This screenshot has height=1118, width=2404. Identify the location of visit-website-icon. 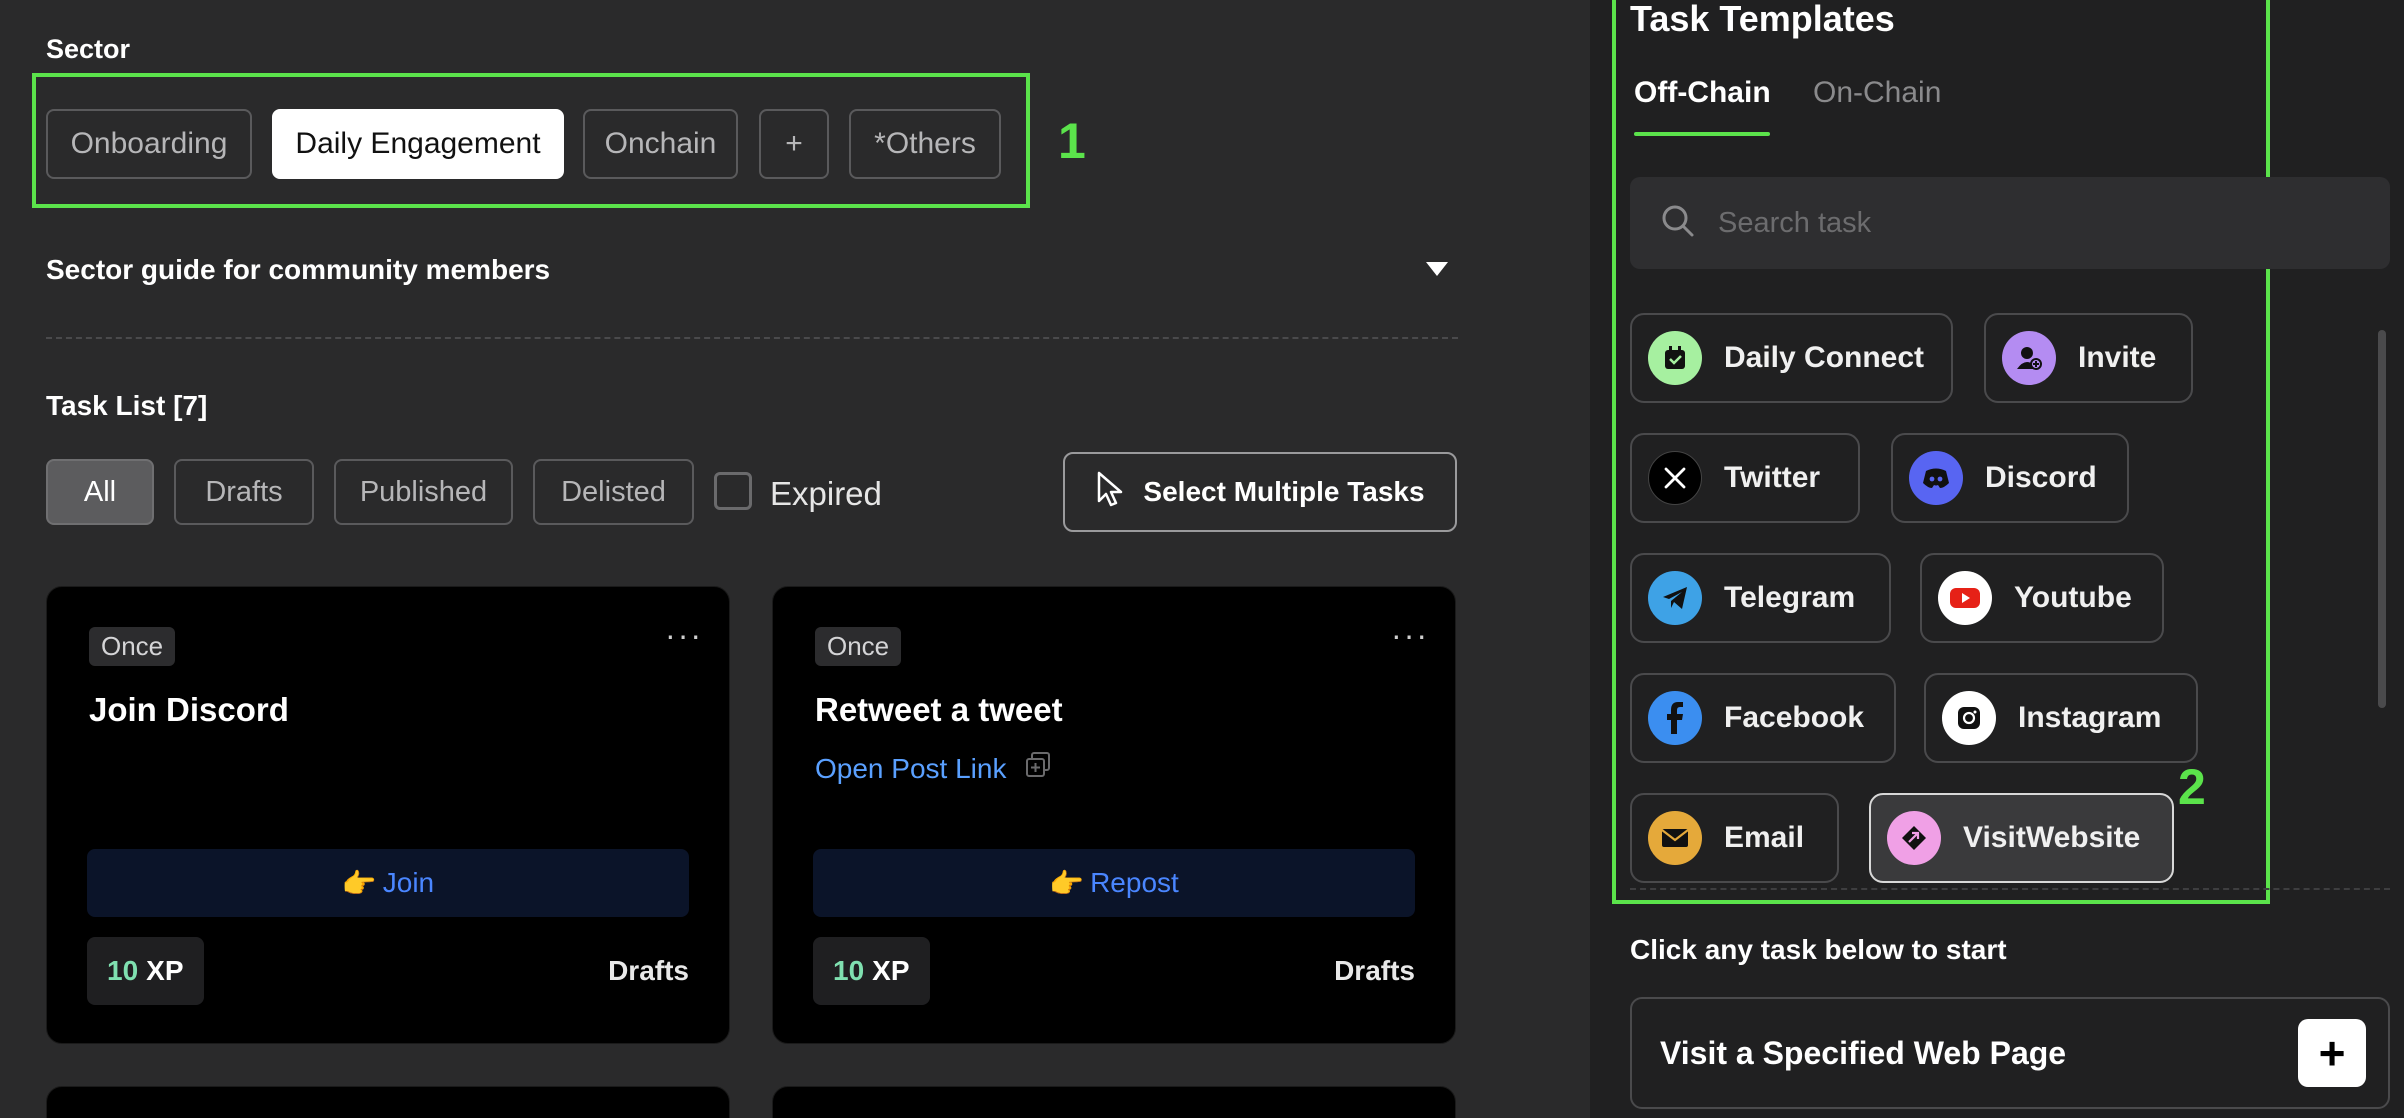
(1914, 838).